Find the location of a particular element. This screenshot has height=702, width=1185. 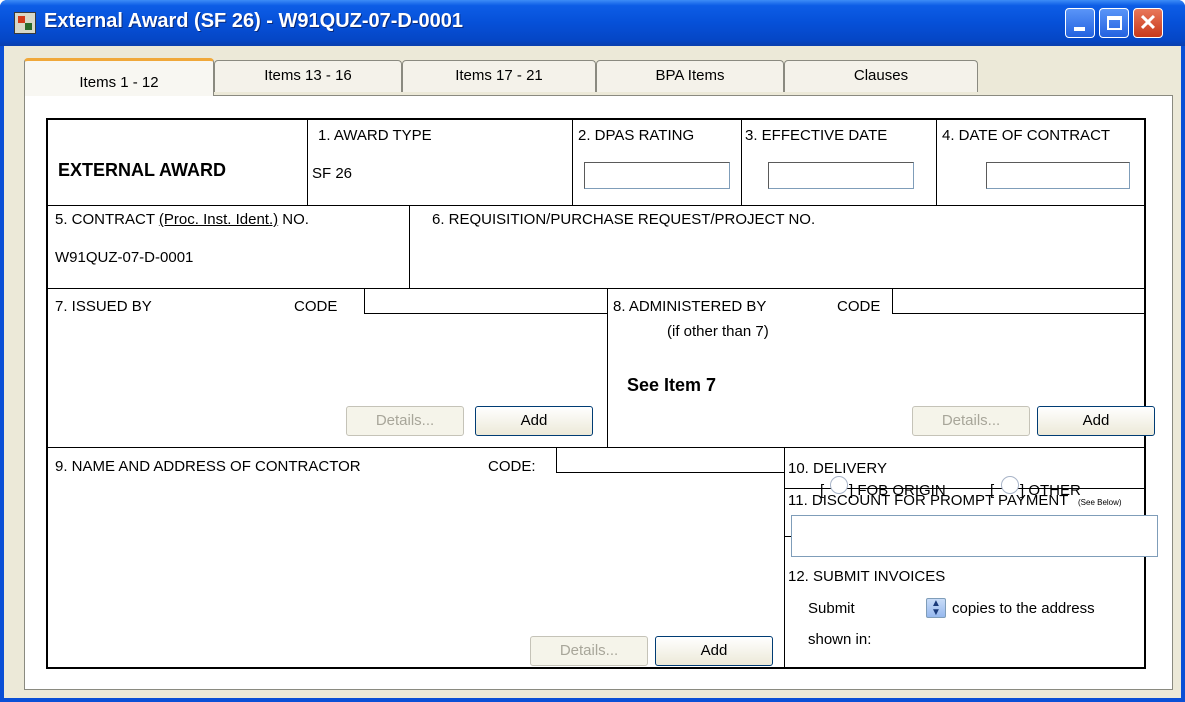

maximize-icon is located at coordinates (1114, 23).